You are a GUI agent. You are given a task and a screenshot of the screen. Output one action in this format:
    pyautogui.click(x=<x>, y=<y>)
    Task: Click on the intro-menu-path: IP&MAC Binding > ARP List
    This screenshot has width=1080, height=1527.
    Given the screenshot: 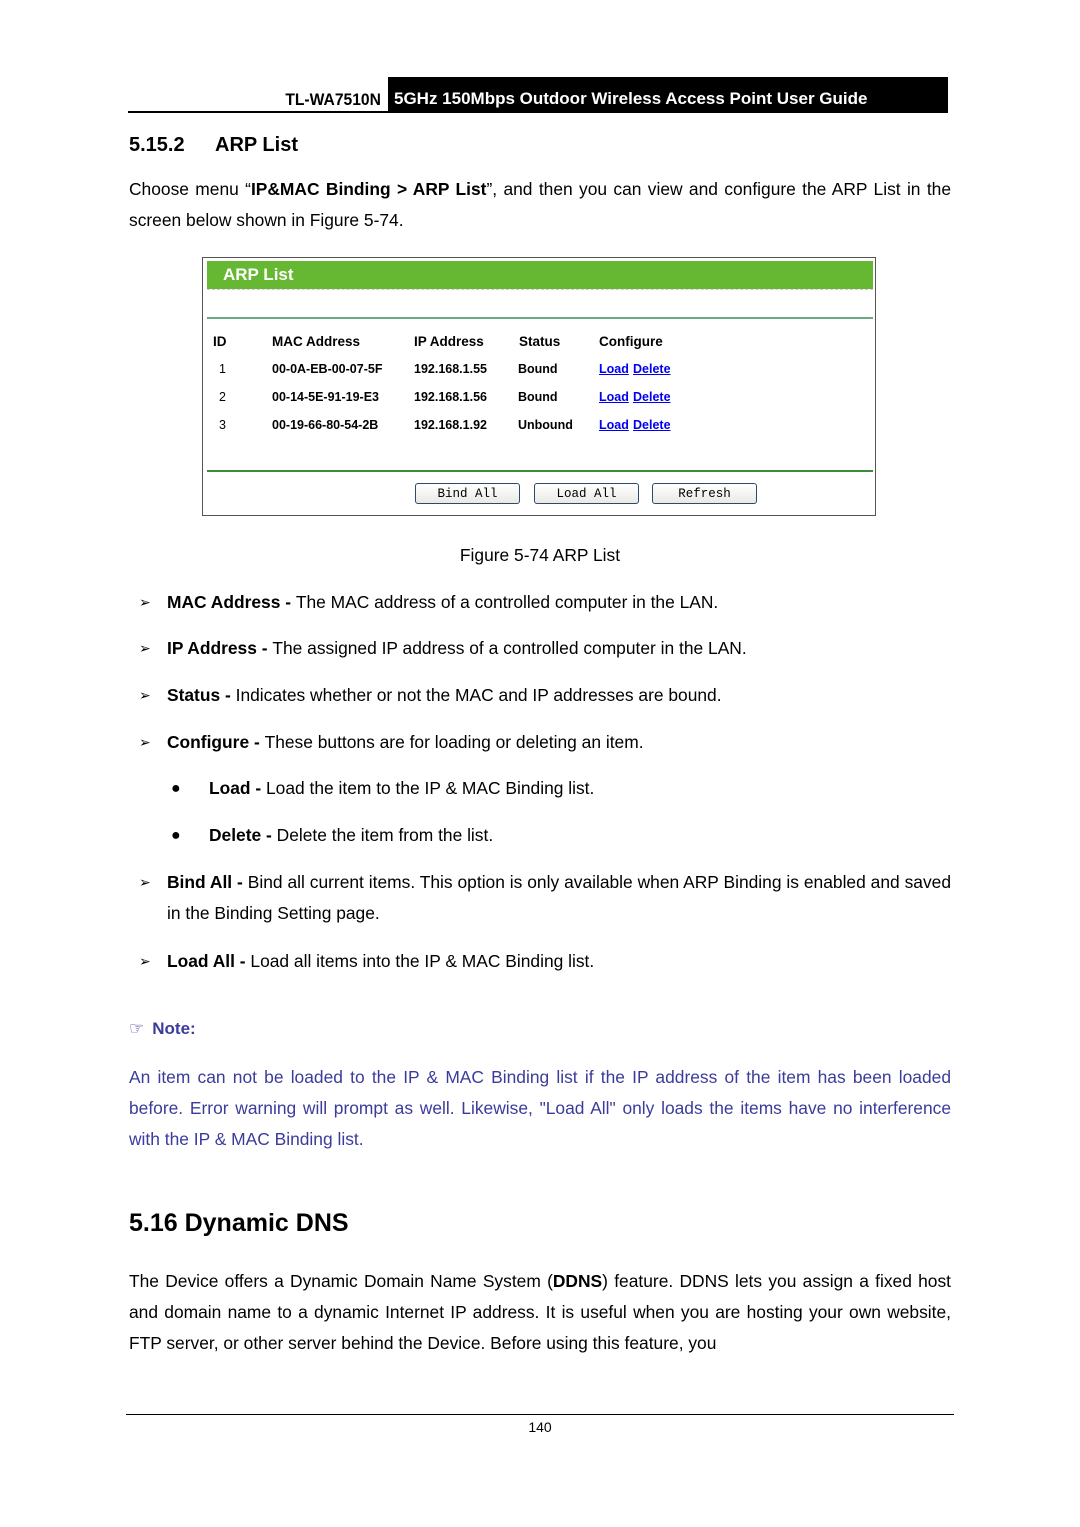 What is the action you would take?
    pyautogui.click(x=368, y=189)
    